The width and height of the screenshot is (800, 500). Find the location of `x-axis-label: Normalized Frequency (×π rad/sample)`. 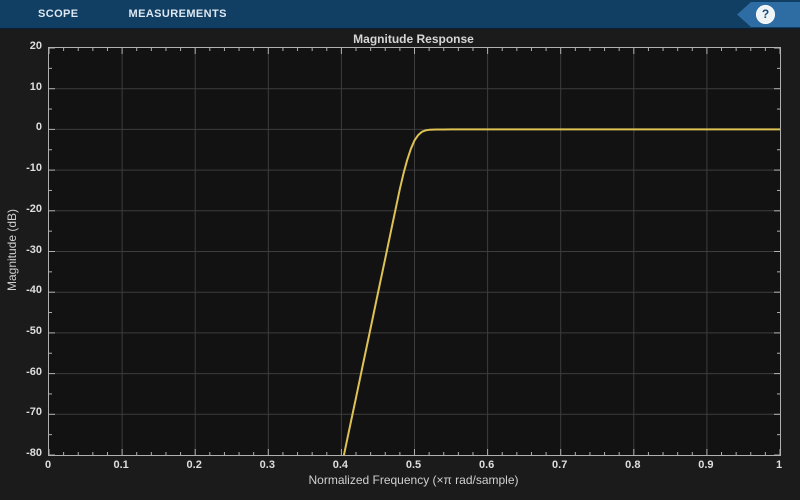

x-axis-label: Normalized Frequency (×π rad/sample) is located at coordinates (413, 480).